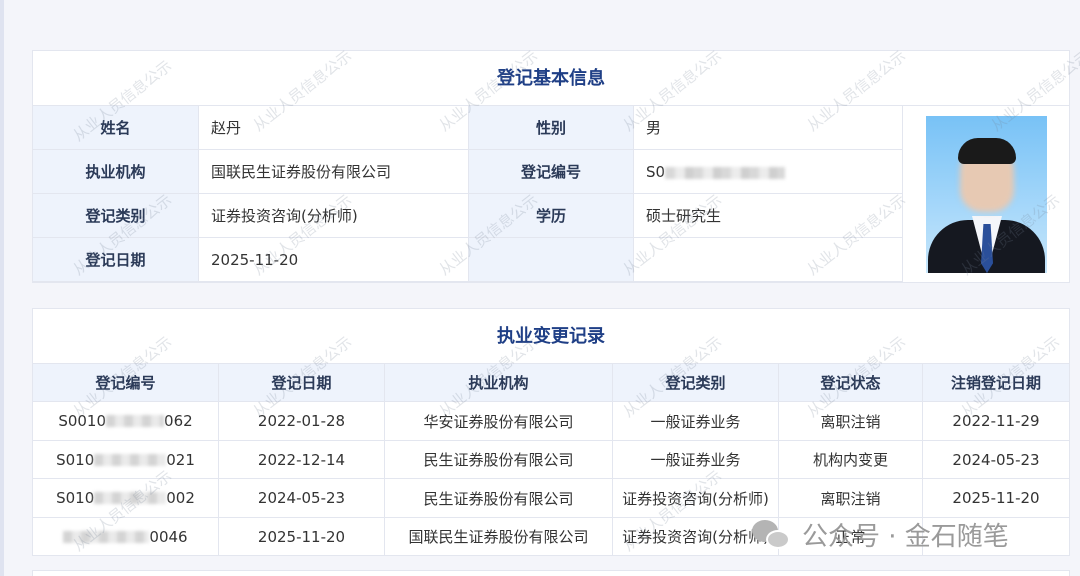 The height and width of the screenshot is (576, 1080). What do you see at coordinates (768, 216) in the screenshot?
I see `value-education: 硕士研究生` at bounding box center [768, 216].